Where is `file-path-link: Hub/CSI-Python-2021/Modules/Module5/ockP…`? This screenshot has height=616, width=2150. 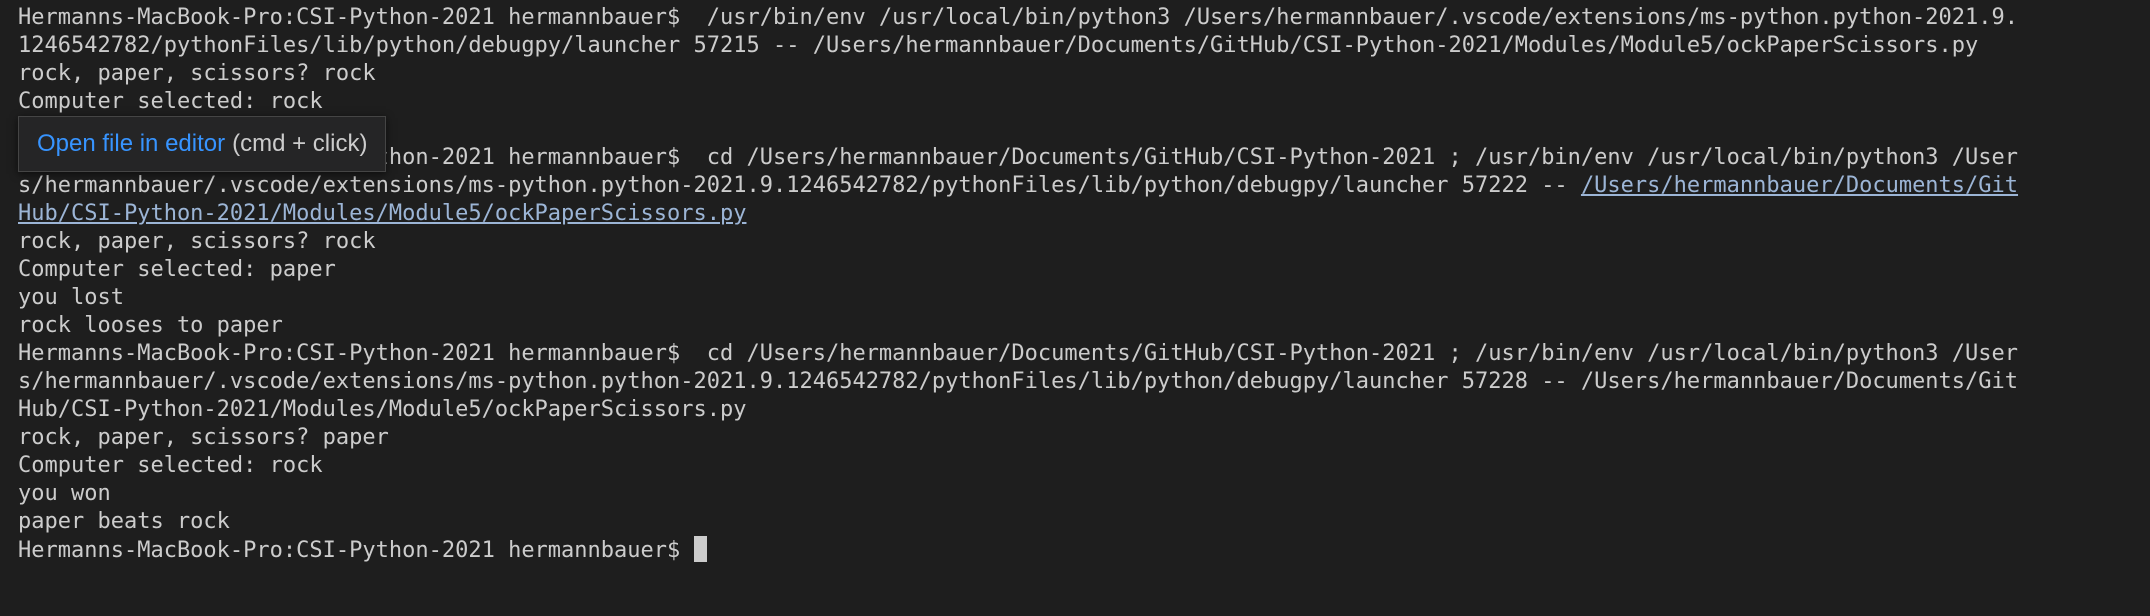
file-path-link: Hub/CSI-Python-2021/Modules/Module5/ockP… is located at coordinates (382, 213).